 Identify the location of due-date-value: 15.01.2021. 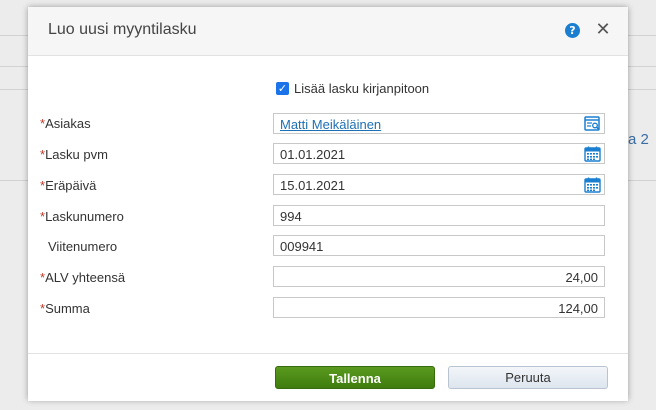
(312, 185).